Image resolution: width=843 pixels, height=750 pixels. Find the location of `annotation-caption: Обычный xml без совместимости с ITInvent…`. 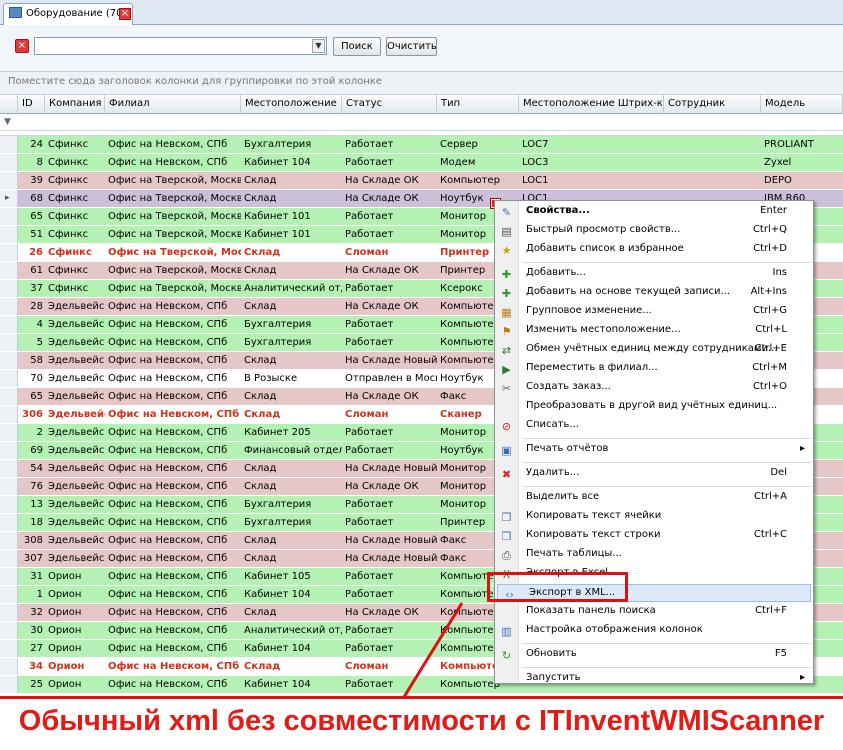

annotation-caption: Обычный xml без совместимости с ITInvent… is located at coordinates (421, 723).